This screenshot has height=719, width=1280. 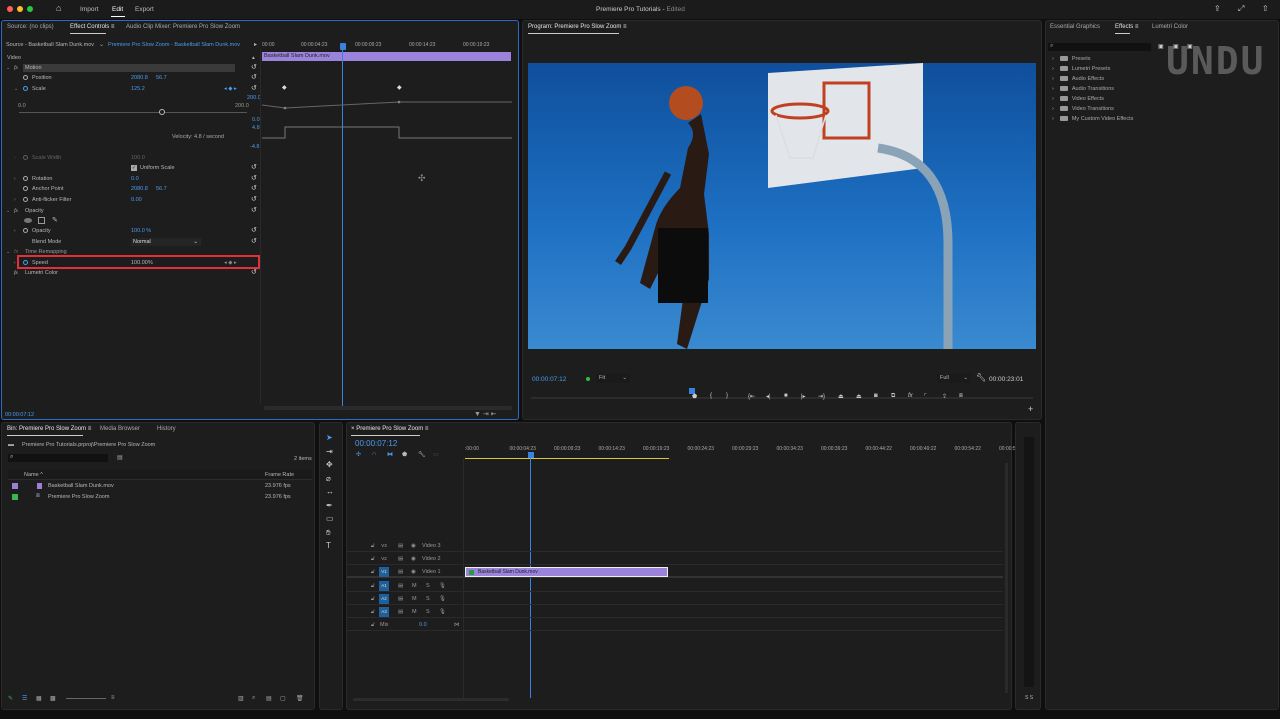 I want to click on track-target: A1, so click(x=384, y=586).